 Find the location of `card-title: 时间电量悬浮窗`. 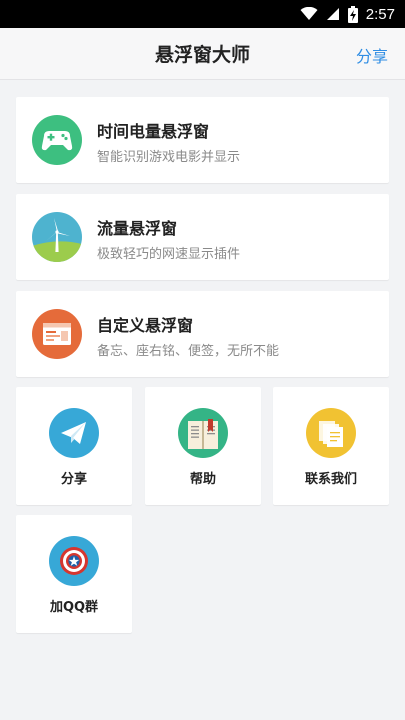

card-title: 时间电量悬浮窗 is located at coordinates (153, 131).